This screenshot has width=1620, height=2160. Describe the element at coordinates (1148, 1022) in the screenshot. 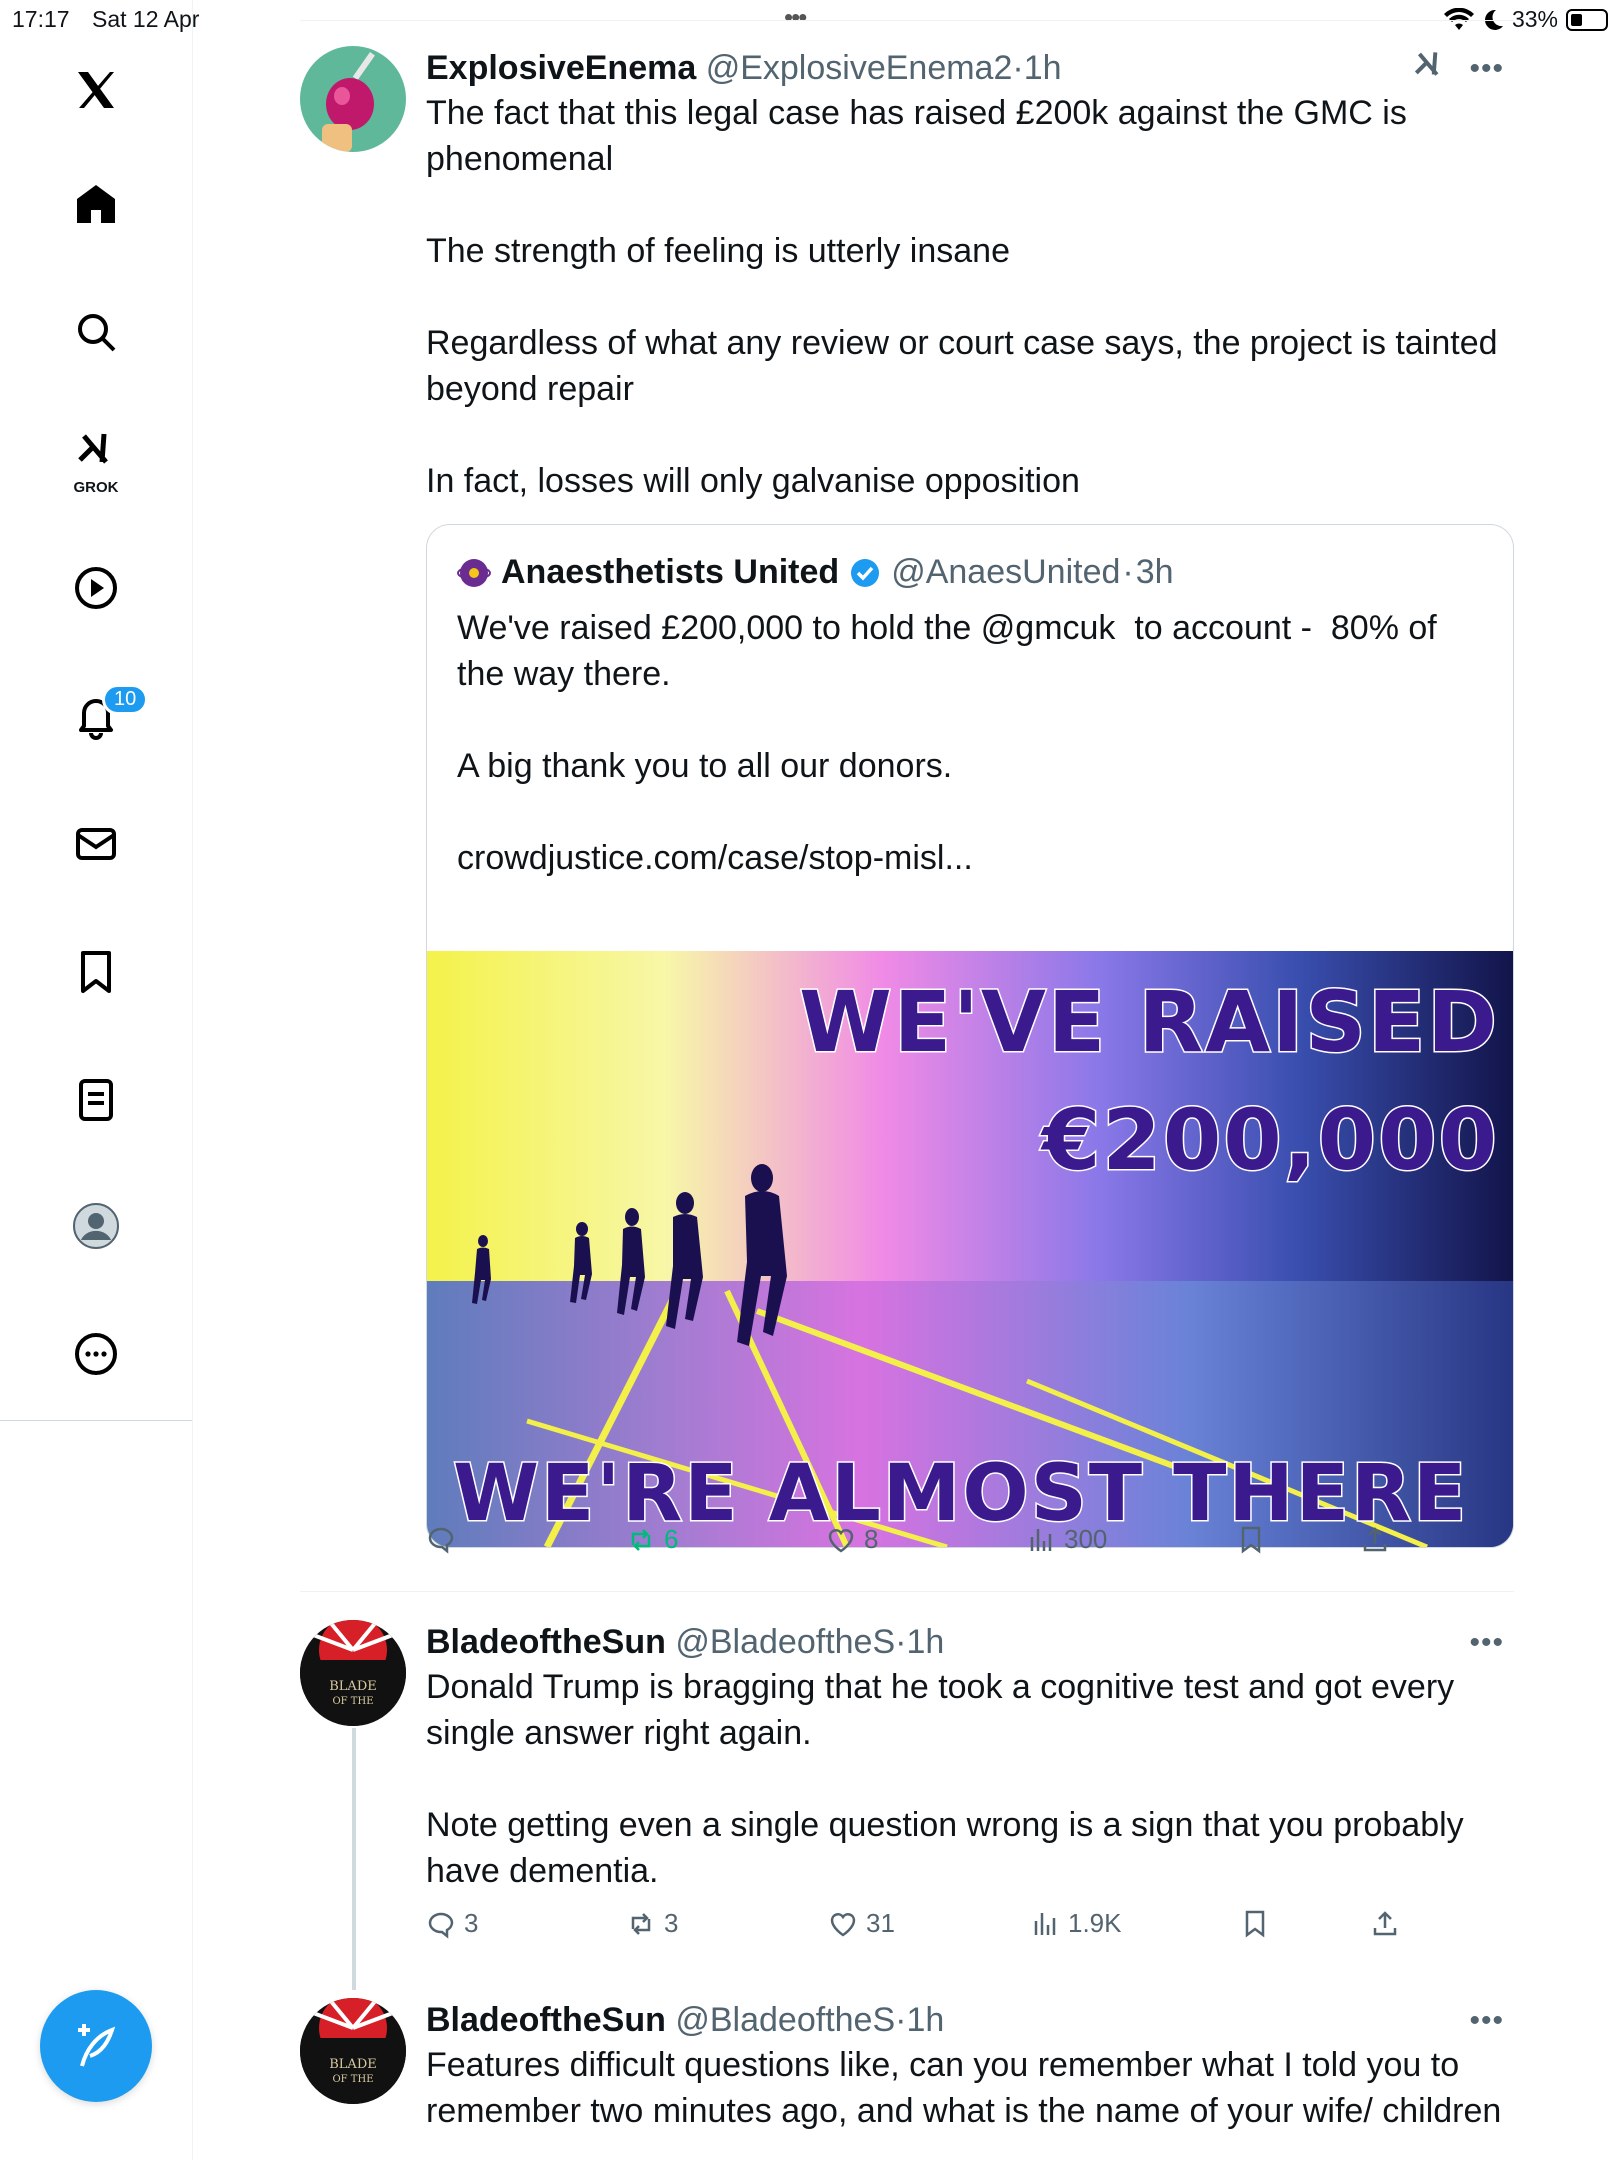

I see `image-text-line1: WE'VE RAISED` at that location.